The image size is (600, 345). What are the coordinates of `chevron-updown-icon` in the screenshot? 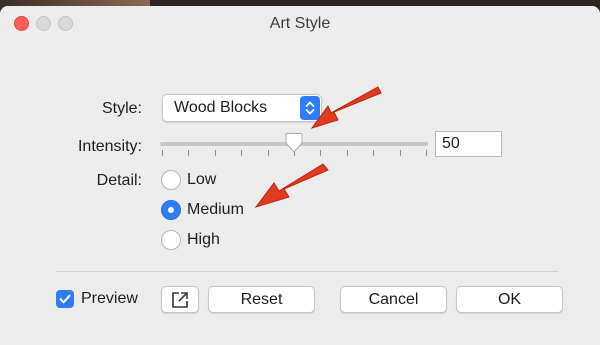 It's located at (310, 108).